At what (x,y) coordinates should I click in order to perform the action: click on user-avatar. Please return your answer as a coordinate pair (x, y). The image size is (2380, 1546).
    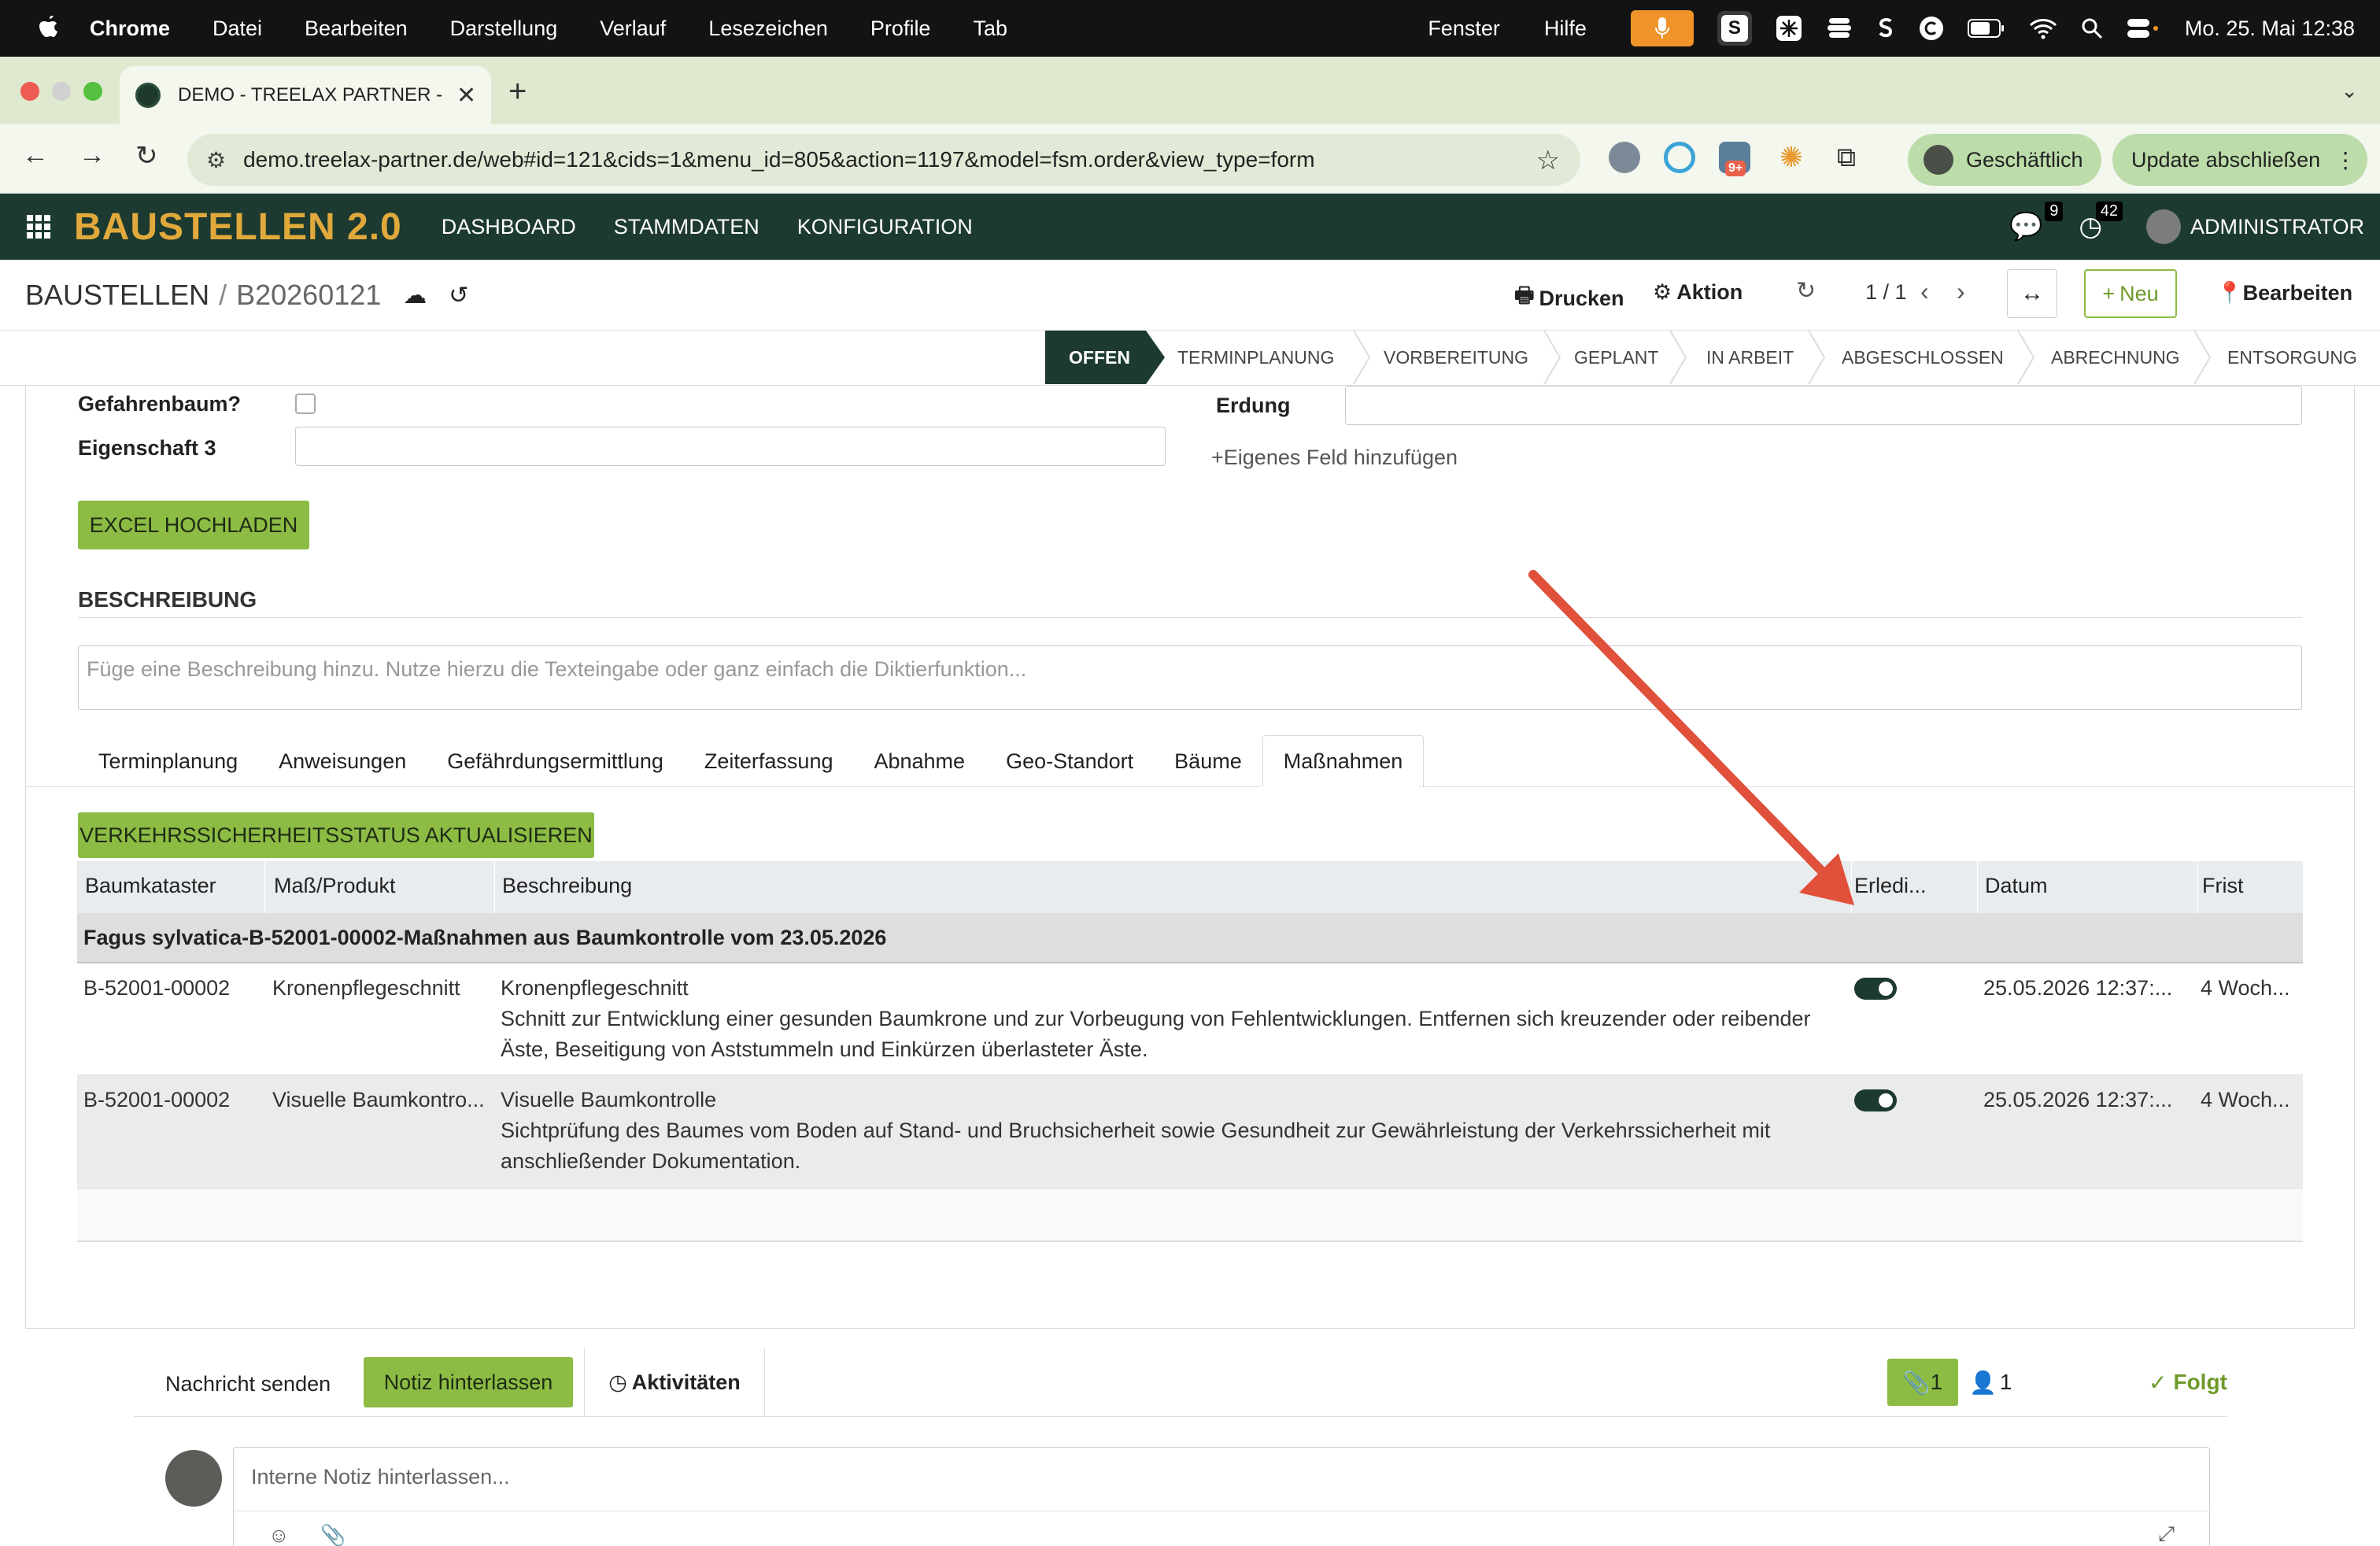
    Looking at the image, I should click on (2163, 227).